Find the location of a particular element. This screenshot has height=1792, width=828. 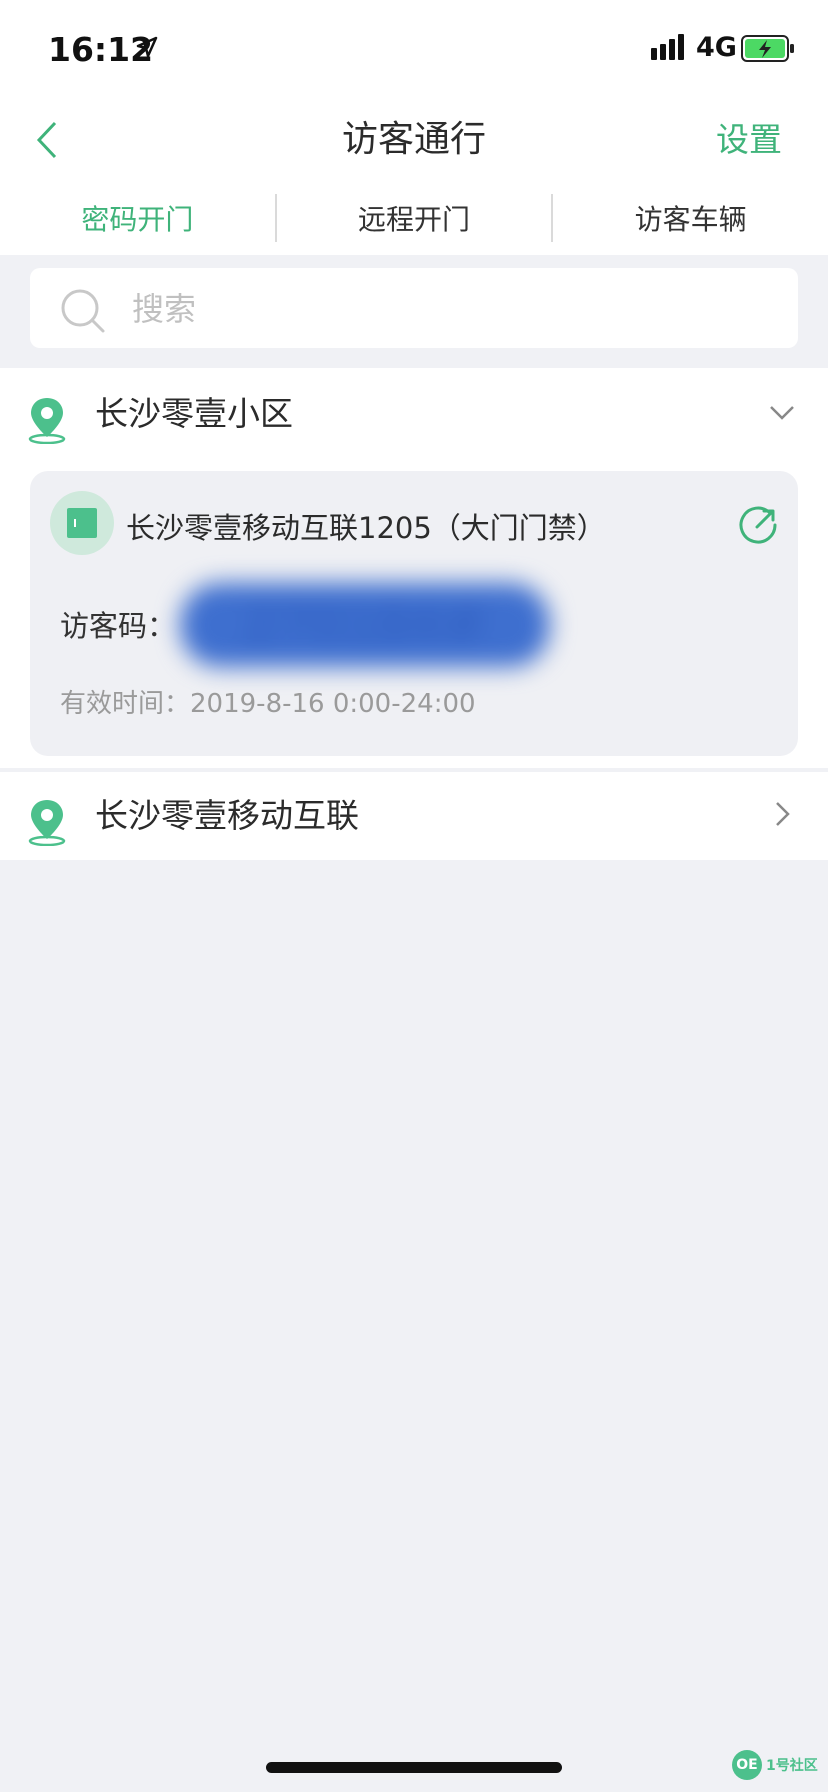

visitor-code-label: 访客码： is located at coordinates (118, 626).